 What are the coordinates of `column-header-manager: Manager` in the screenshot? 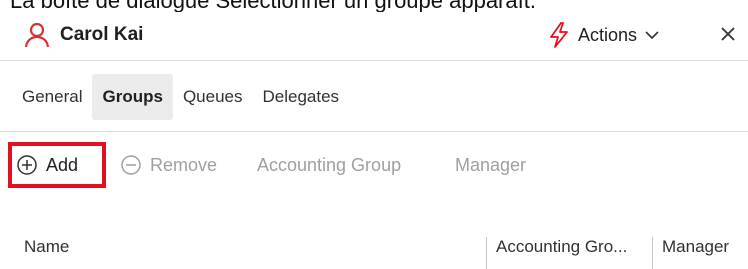 It's located at (695, 253).